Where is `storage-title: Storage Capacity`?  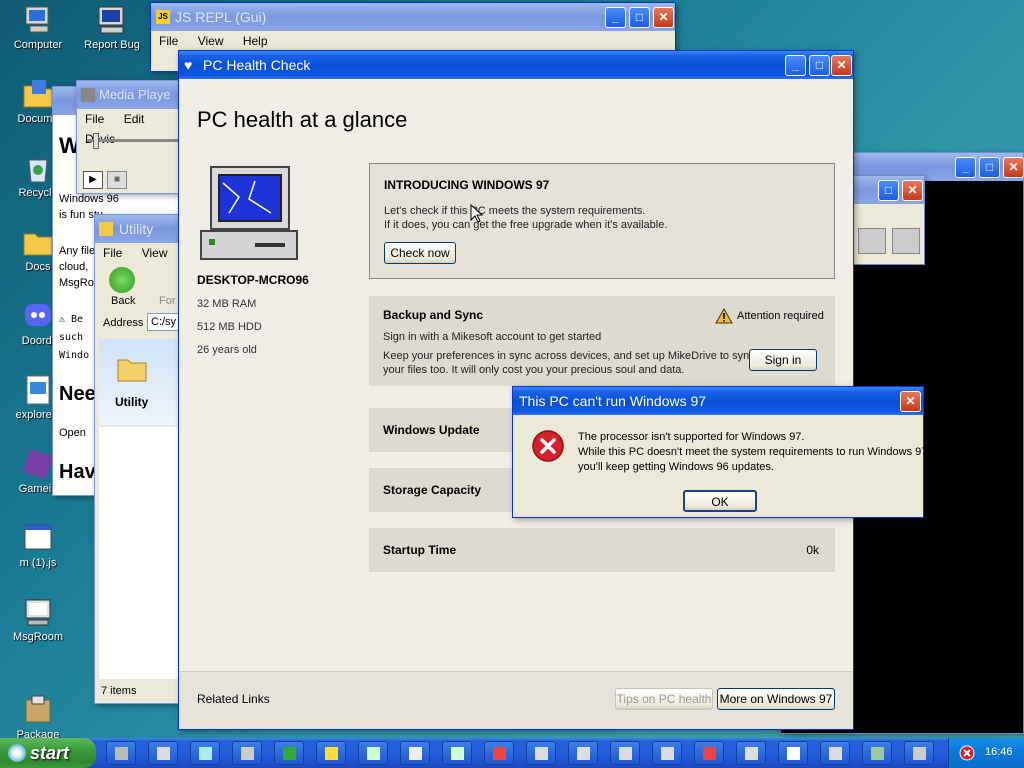
storage-title: Storage Capacity is located at coordinates (432, 490).